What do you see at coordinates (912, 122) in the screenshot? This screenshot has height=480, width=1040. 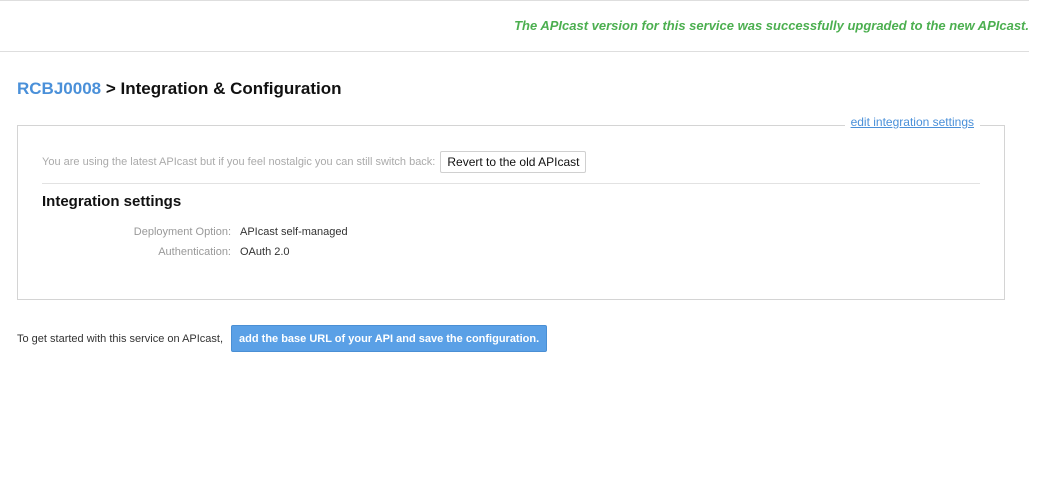 I see `edit-integration-settings-link: edit integration settings` at bounding box center [912, 122].